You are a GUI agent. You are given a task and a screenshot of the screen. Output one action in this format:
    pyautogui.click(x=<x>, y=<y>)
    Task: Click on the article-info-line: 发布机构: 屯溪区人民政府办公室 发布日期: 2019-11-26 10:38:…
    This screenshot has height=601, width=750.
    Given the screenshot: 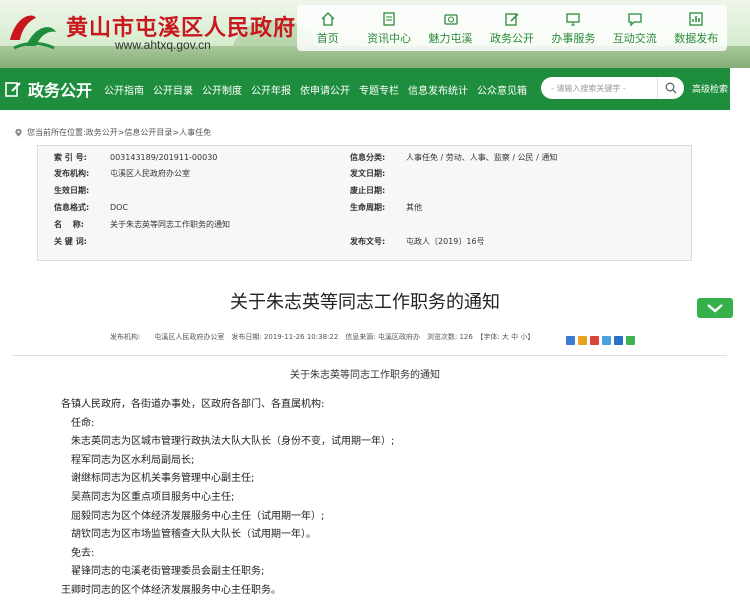 What is the action you would take?
    pyautogui.click(x=322, y=337)
    